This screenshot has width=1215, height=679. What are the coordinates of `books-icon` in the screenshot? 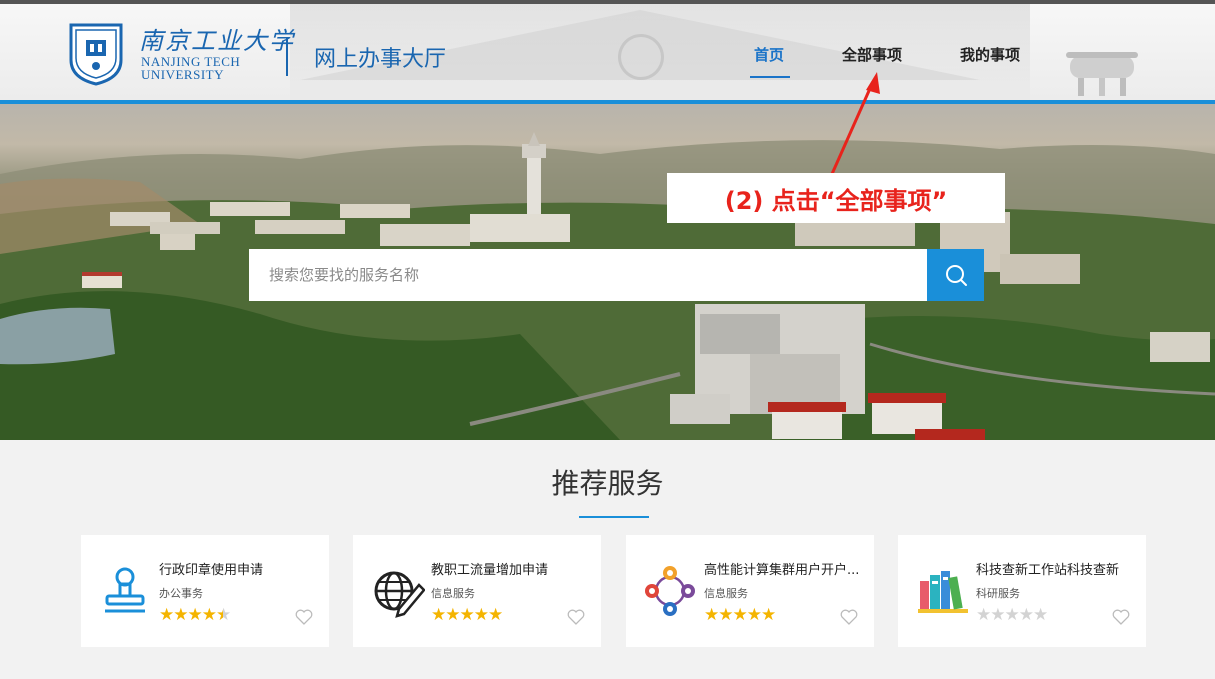 It's located at (943, 592).